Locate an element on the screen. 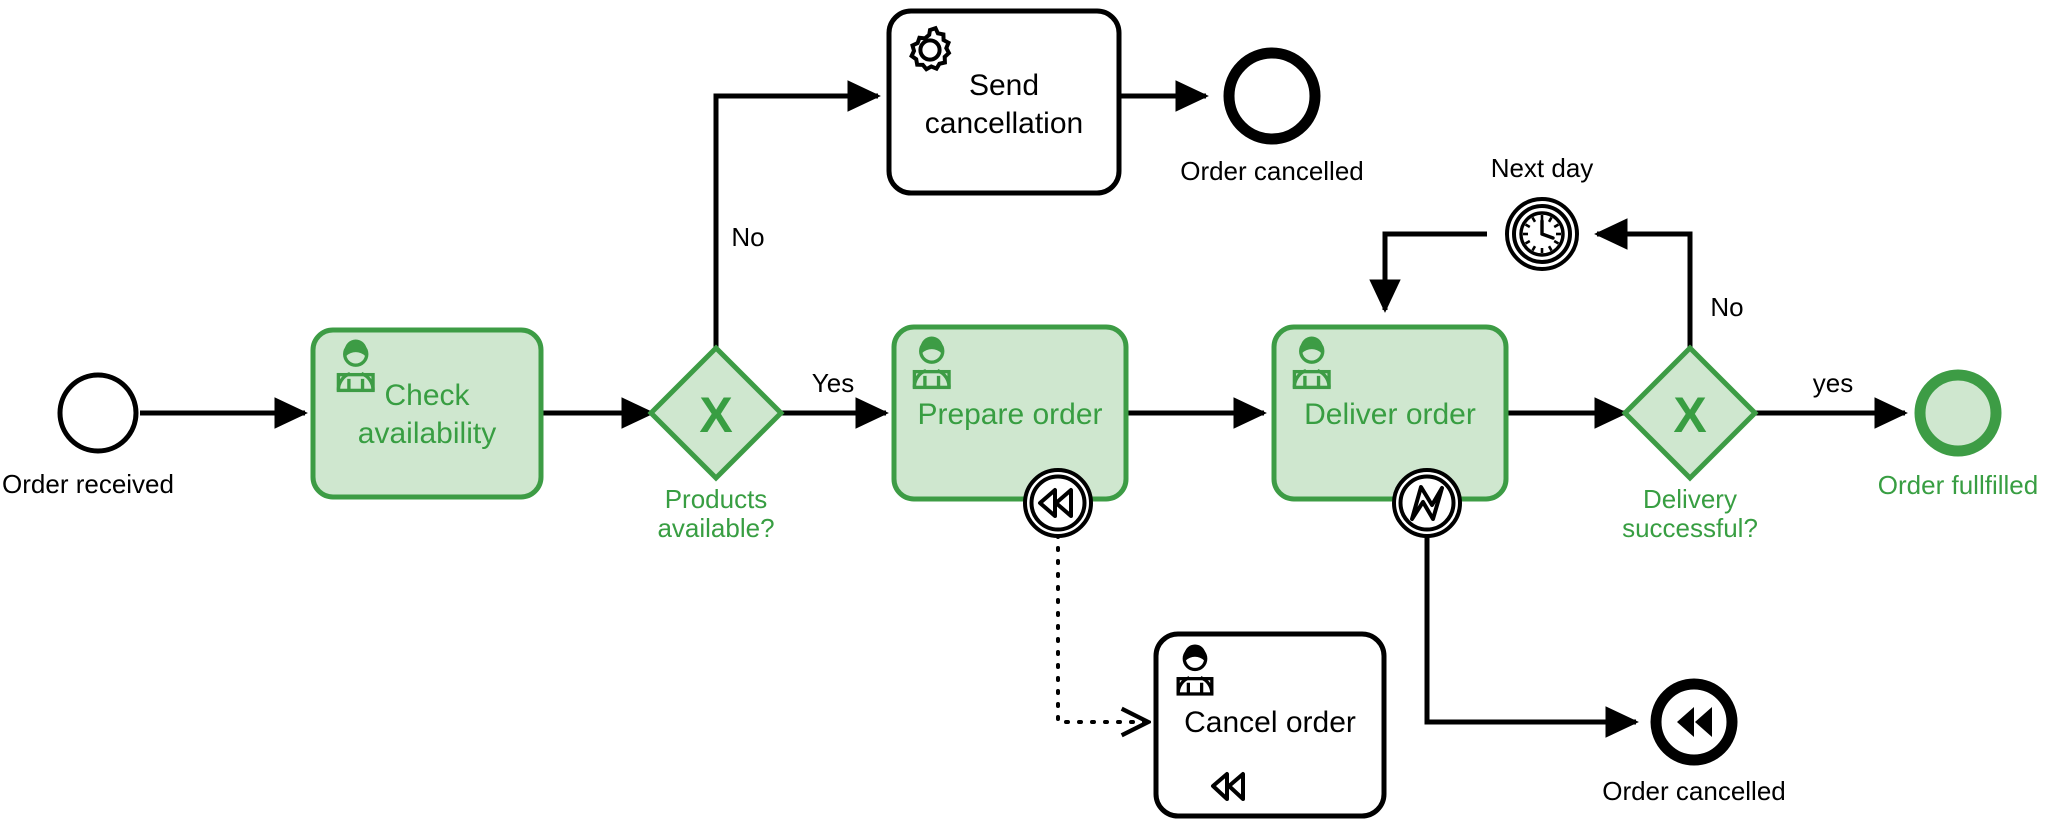 This screenshot has height=826, width=2048. flow-timer-to-deliver-order is located at coordinates (1428, 272).